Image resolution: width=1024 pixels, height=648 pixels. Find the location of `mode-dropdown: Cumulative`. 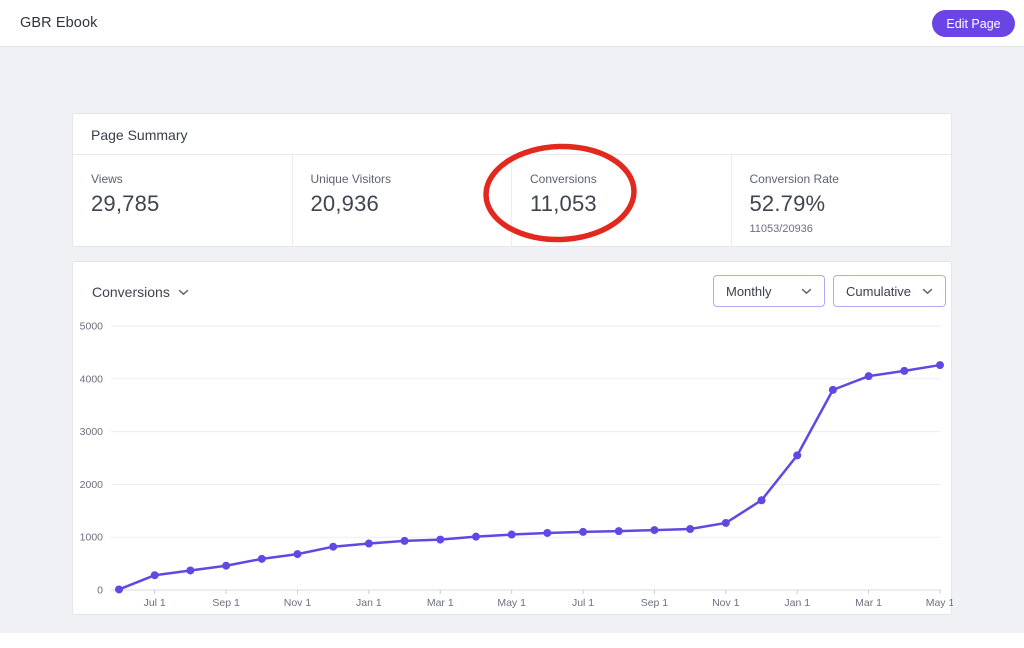

mode-dropdown: Cumulative is located at coordinates (889, 291).